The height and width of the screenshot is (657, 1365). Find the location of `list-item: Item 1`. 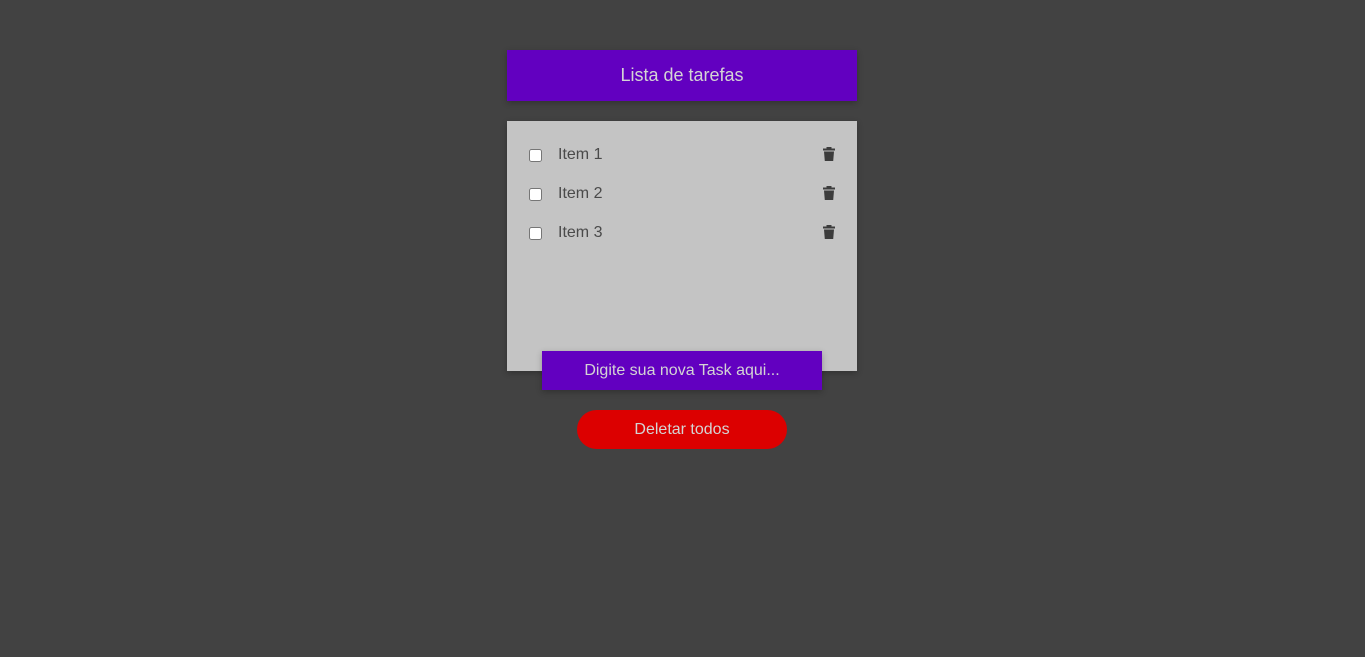

list-item: Item 1 is located at coordinates (682, 155).